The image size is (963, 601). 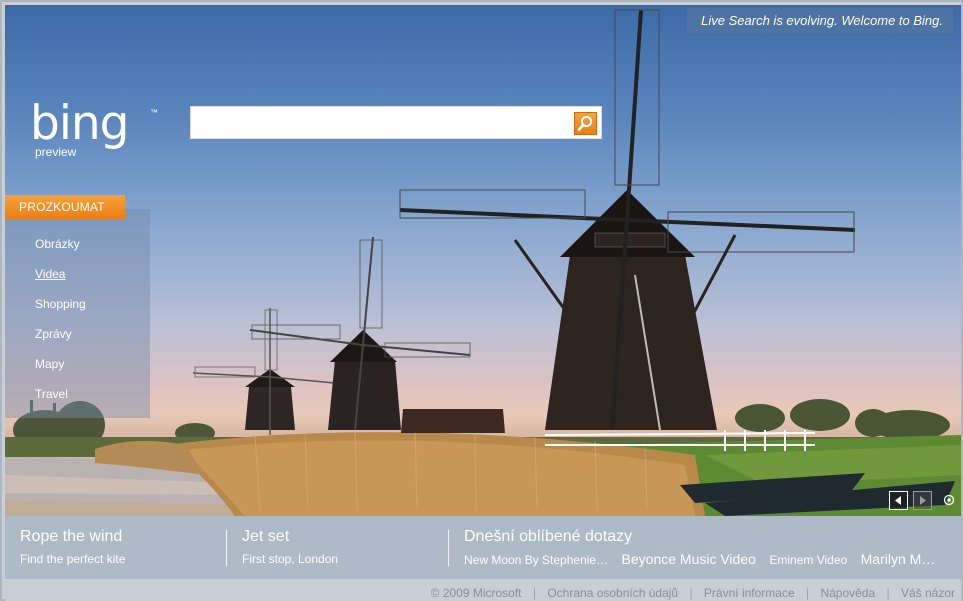 I want to click on feature-title: Rope the wind, so click(x=71, y=536).